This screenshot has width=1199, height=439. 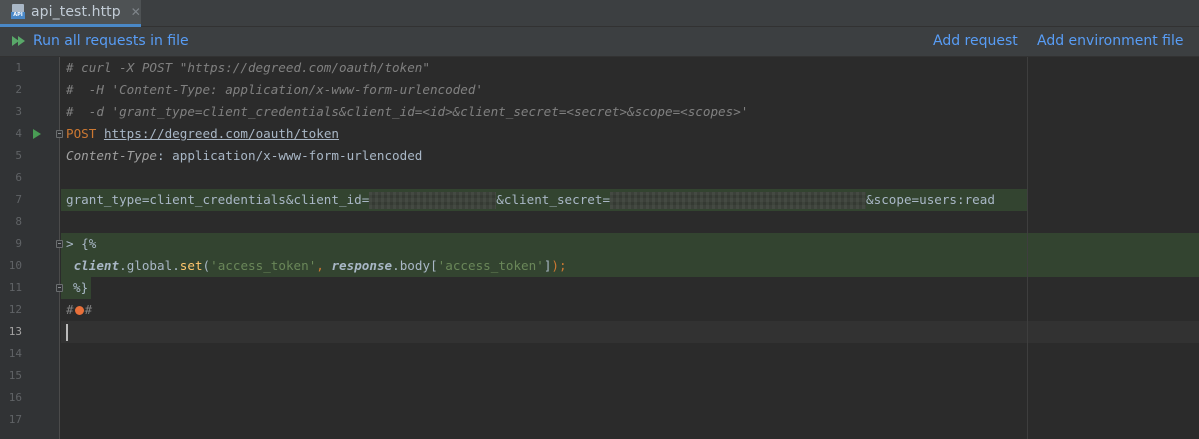 What do you see at coordinates (599, 13) in the screenshot?
I see `editor-tab-bar: API api_test.http ✕` at bounding box center [599, 13].